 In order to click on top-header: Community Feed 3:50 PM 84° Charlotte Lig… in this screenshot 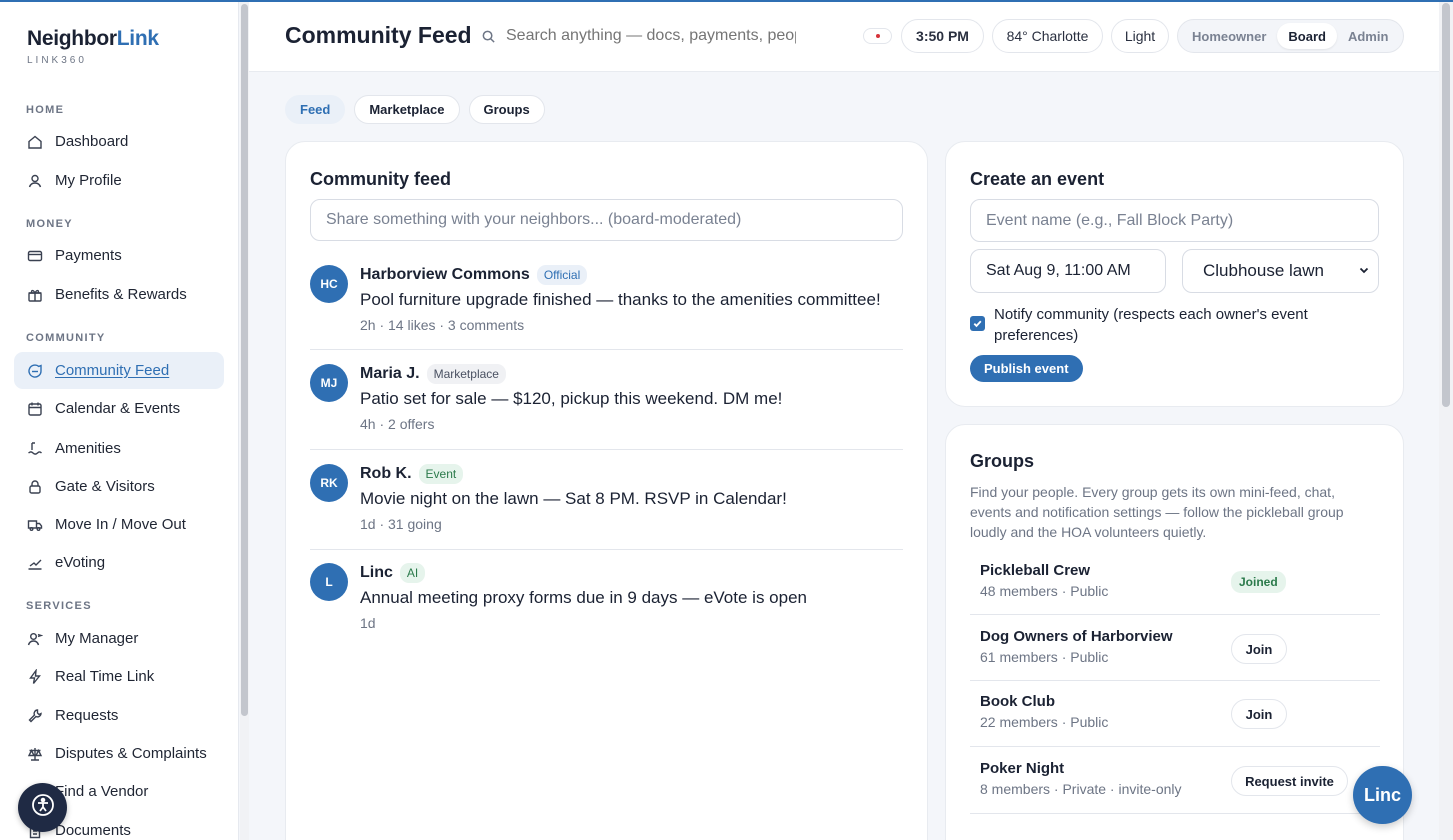, I will do `click(844, 36)`.